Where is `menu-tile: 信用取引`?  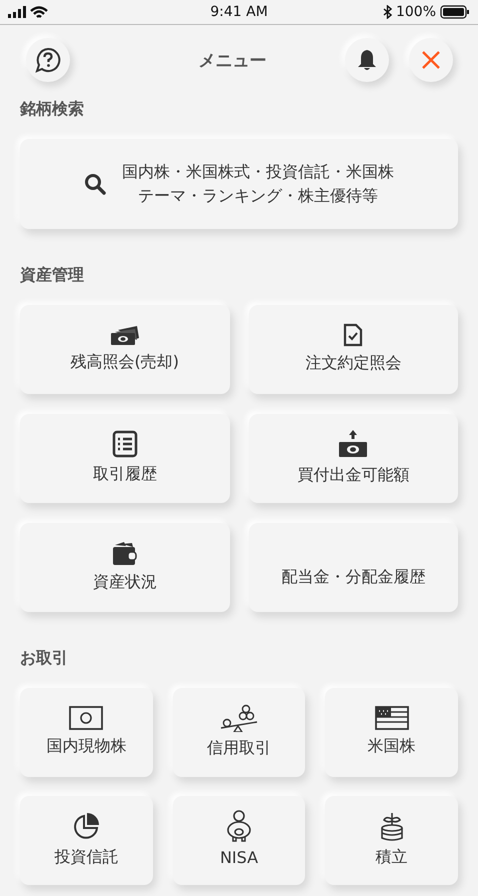 menu-tile: 信用取引 is located at coordinates (239, 732).